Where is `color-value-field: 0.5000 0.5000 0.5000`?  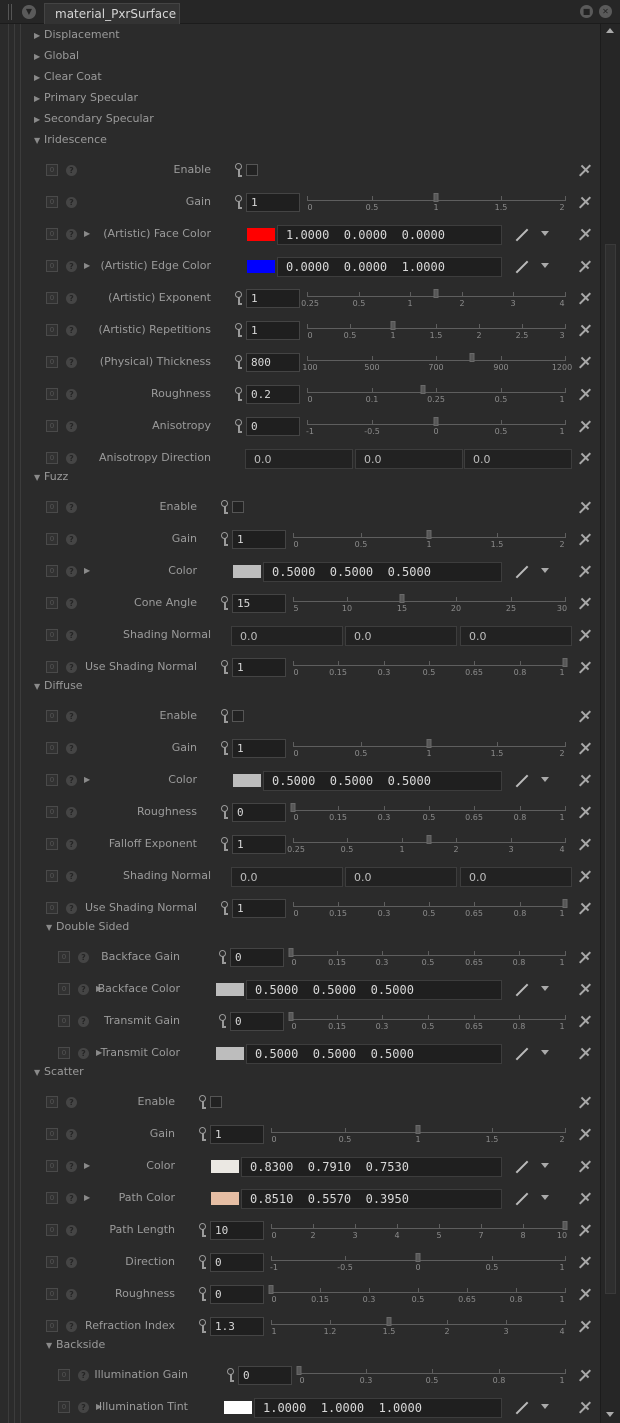 color-value-field: 0.5000 0.5000 0.5000 is located at coordinates (382, 781).